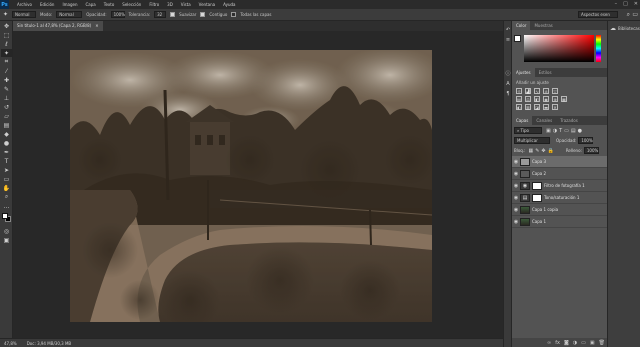 This screenshot has height=347, width=640. What do you see at coordinates (10, 343) in the screenshot?
I see `zoom-level: 47,8%` at bounding box center [10, 343].